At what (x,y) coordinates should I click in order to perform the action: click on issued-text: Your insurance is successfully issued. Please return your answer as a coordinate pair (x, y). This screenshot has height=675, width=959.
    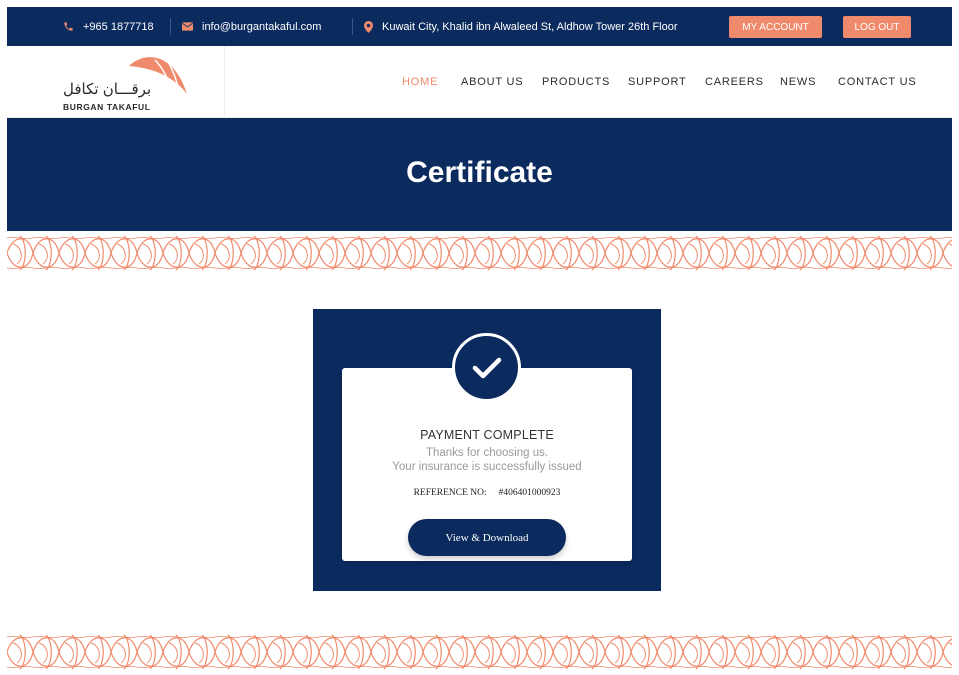
    Looking at the image, I should click on (487, 467).